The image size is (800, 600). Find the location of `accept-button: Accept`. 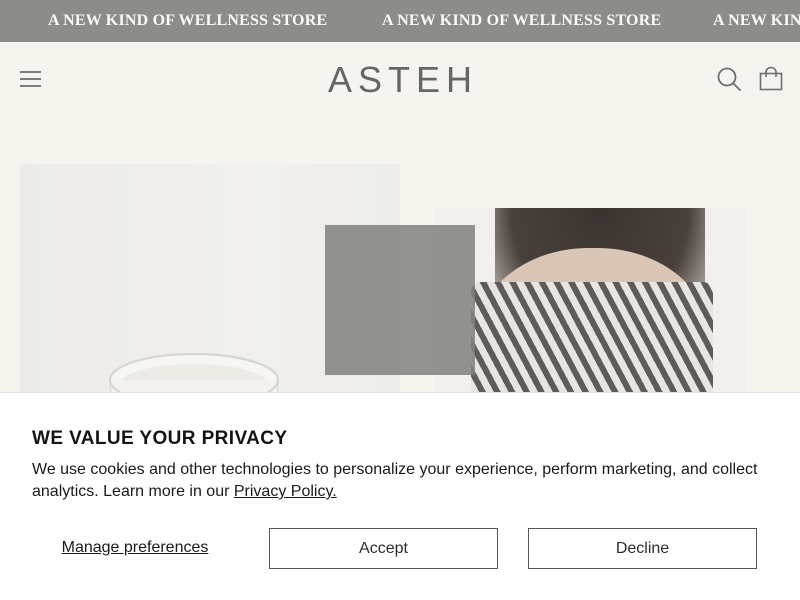

accept-button: Accept is located at coordinates (383, 548).